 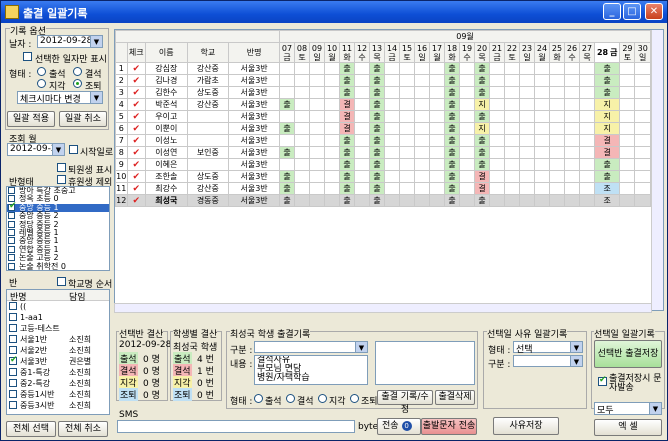 I want to click on row-name: 박준석, so click(x=166, y=104).